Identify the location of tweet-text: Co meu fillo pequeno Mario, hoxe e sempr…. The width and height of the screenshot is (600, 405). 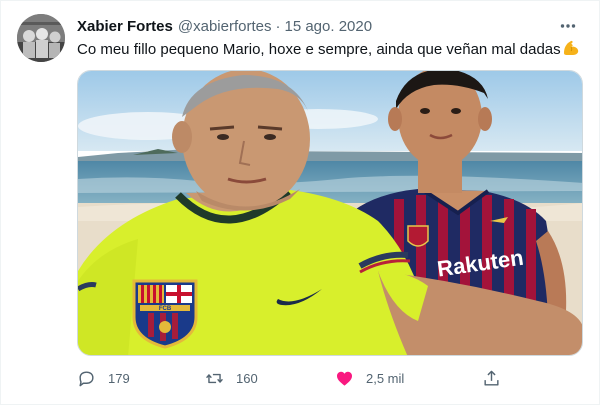
(334, 51).